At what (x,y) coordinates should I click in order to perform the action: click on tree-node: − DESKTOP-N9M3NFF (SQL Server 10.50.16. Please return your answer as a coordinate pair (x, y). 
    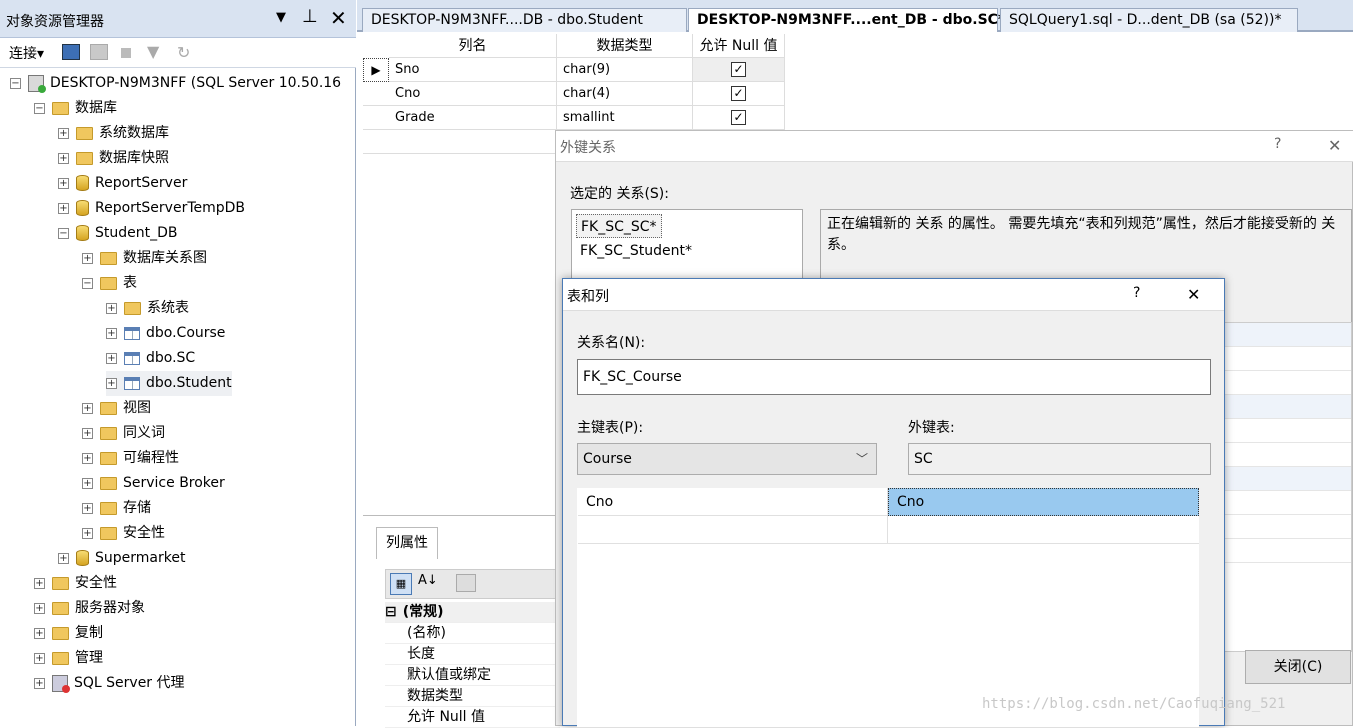
    Looking at the image, I should click on (175, 83).